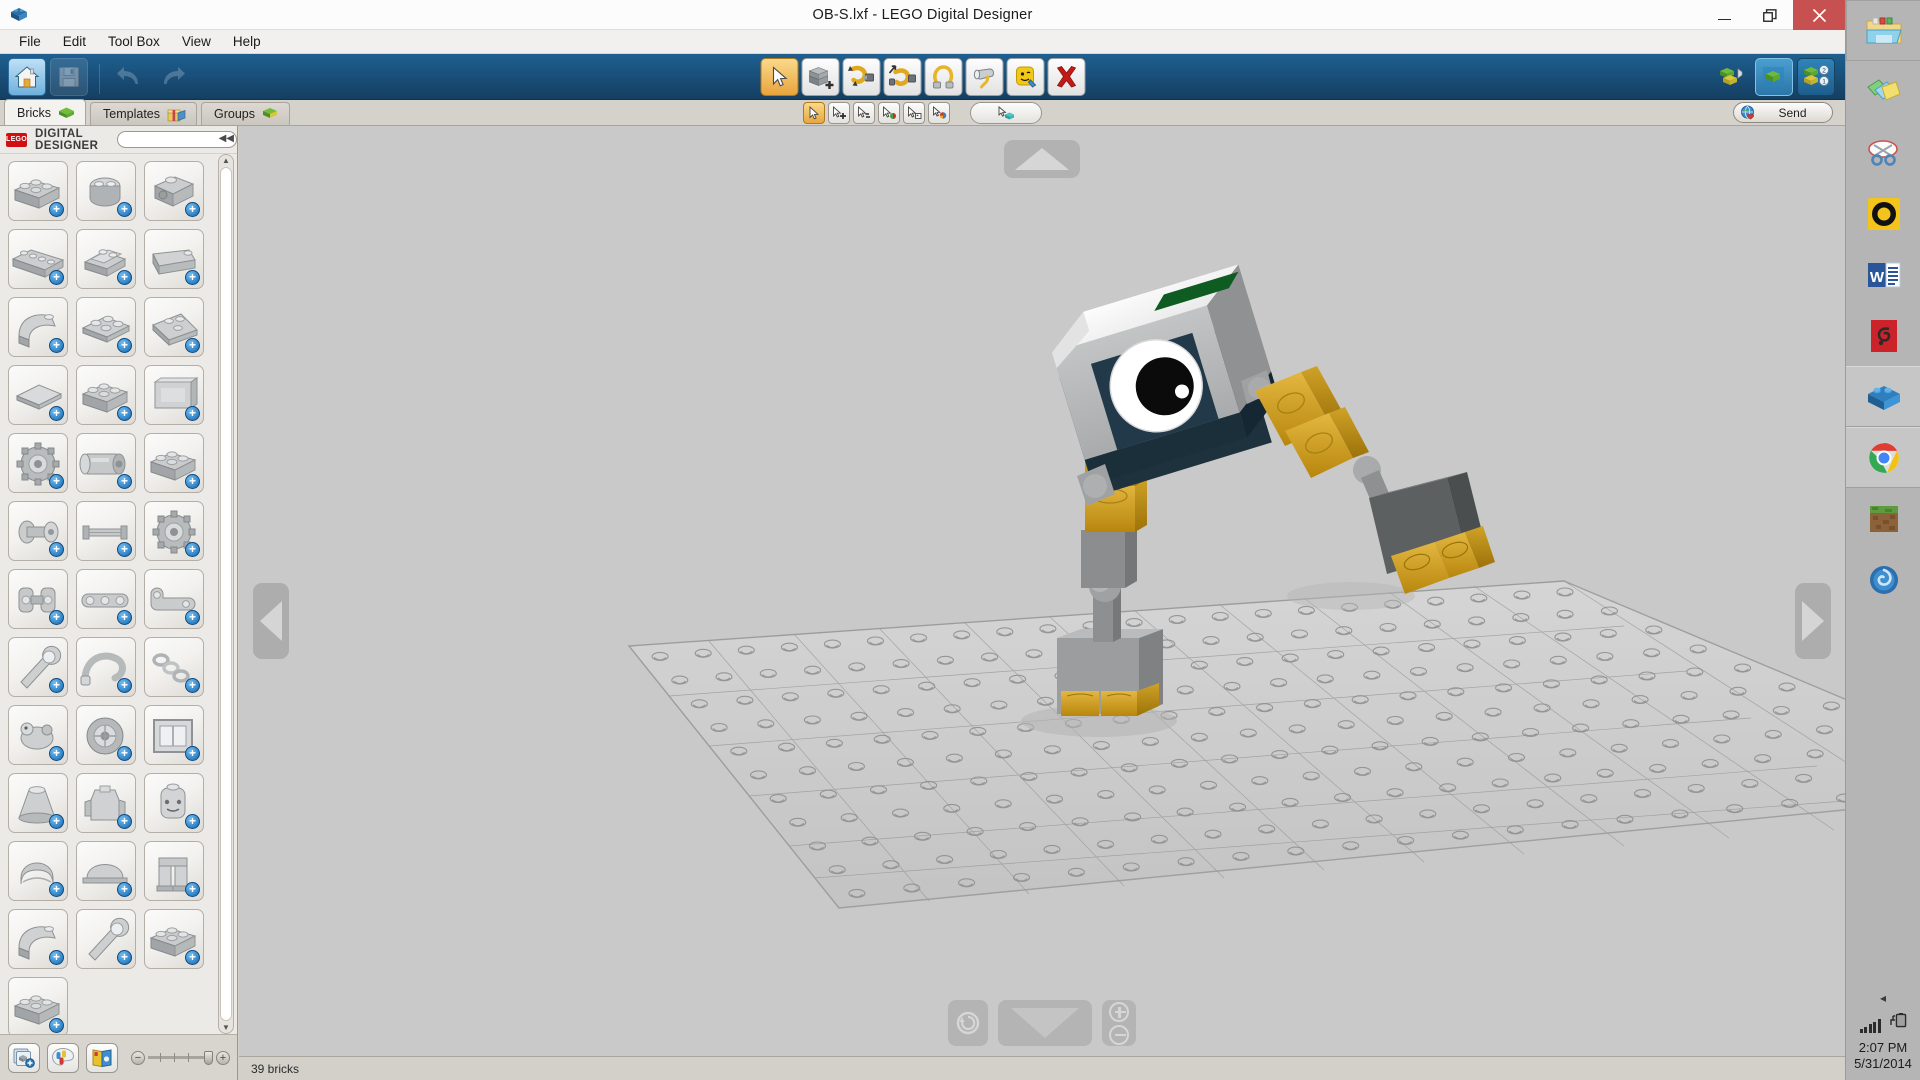 The image size is (1920, 1080). I want to click on clone-tool, so click(820, 77).